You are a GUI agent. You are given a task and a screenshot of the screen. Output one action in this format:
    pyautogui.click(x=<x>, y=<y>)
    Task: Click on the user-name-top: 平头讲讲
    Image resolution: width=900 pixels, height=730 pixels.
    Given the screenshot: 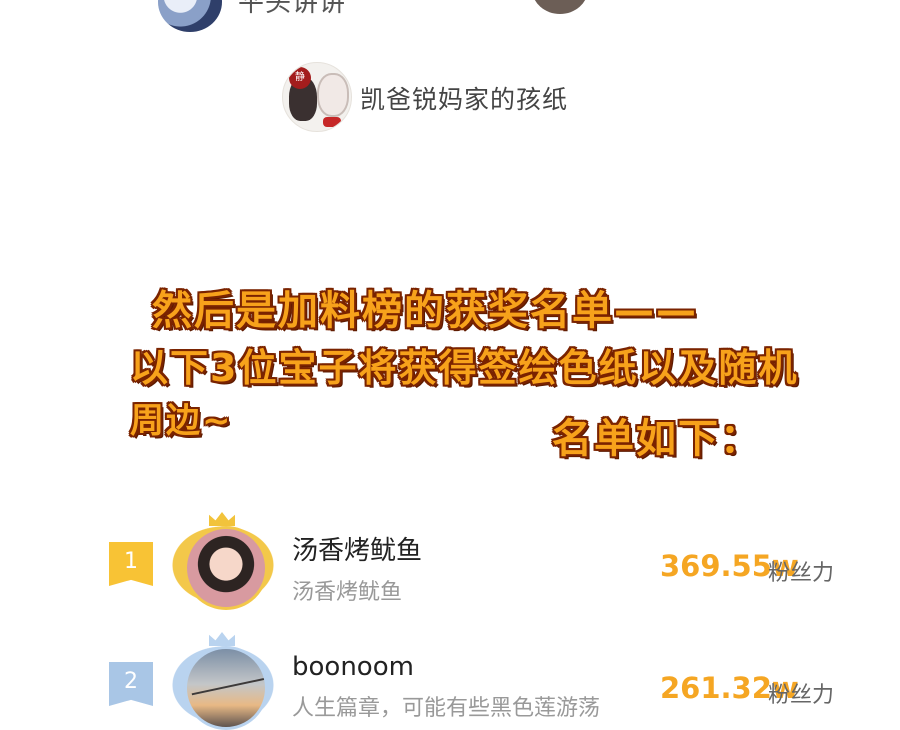 What is the action you would take?
    pyautogui.click(x=292, y=9)
    